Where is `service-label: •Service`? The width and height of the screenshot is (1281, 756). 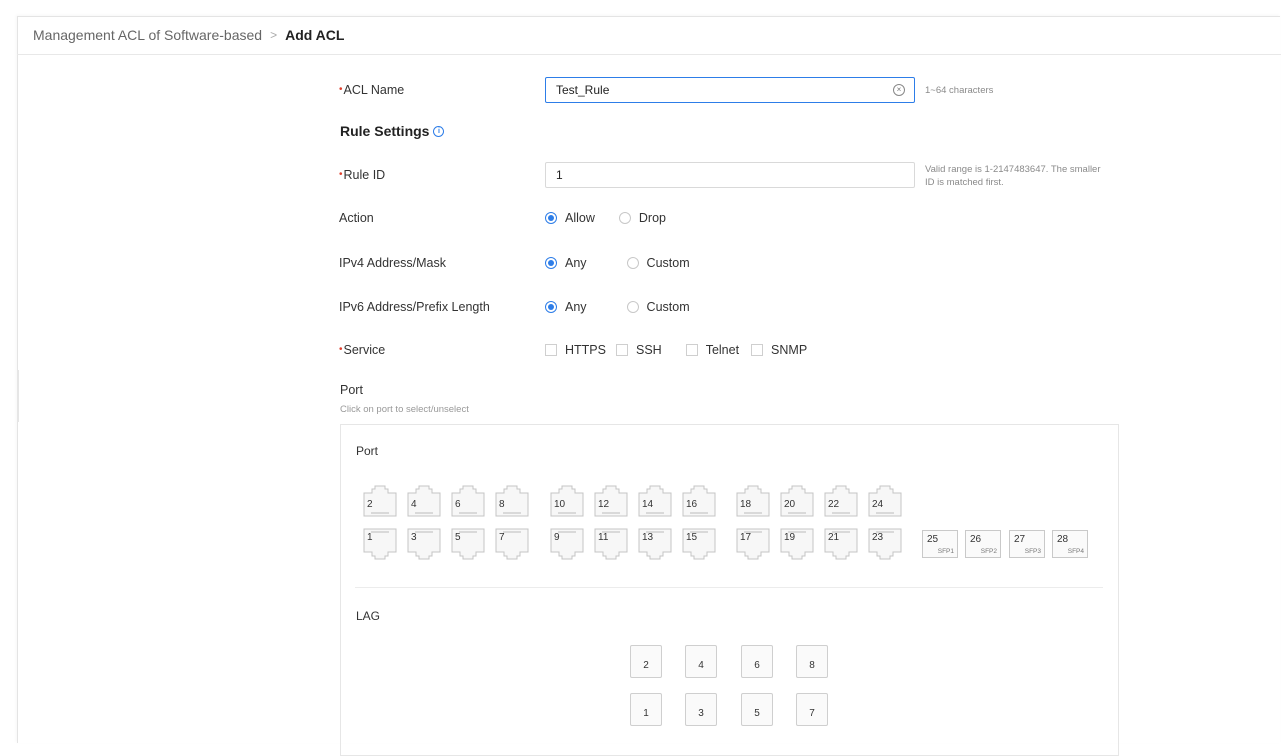 service-label: •Service is located at coordinates (362, 350).